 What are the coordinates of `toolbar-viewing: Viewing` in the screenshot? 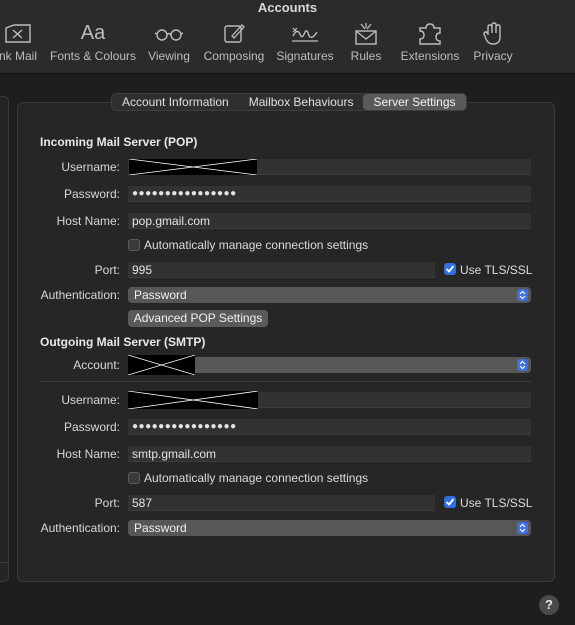 It's located at (169, 45).